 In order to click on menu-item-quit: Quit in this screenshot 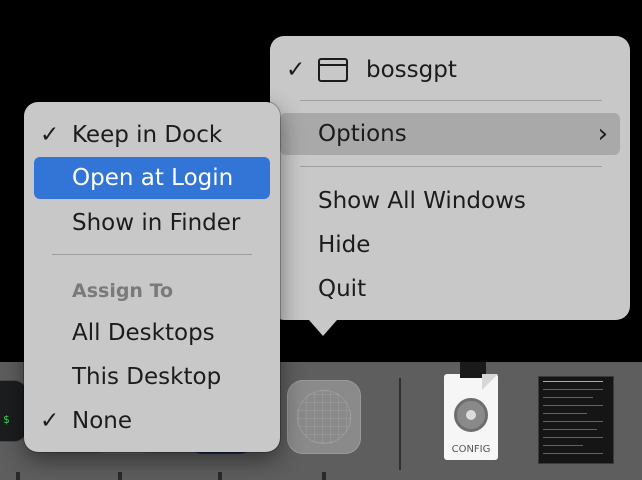, I will do `click(450, 289)`.